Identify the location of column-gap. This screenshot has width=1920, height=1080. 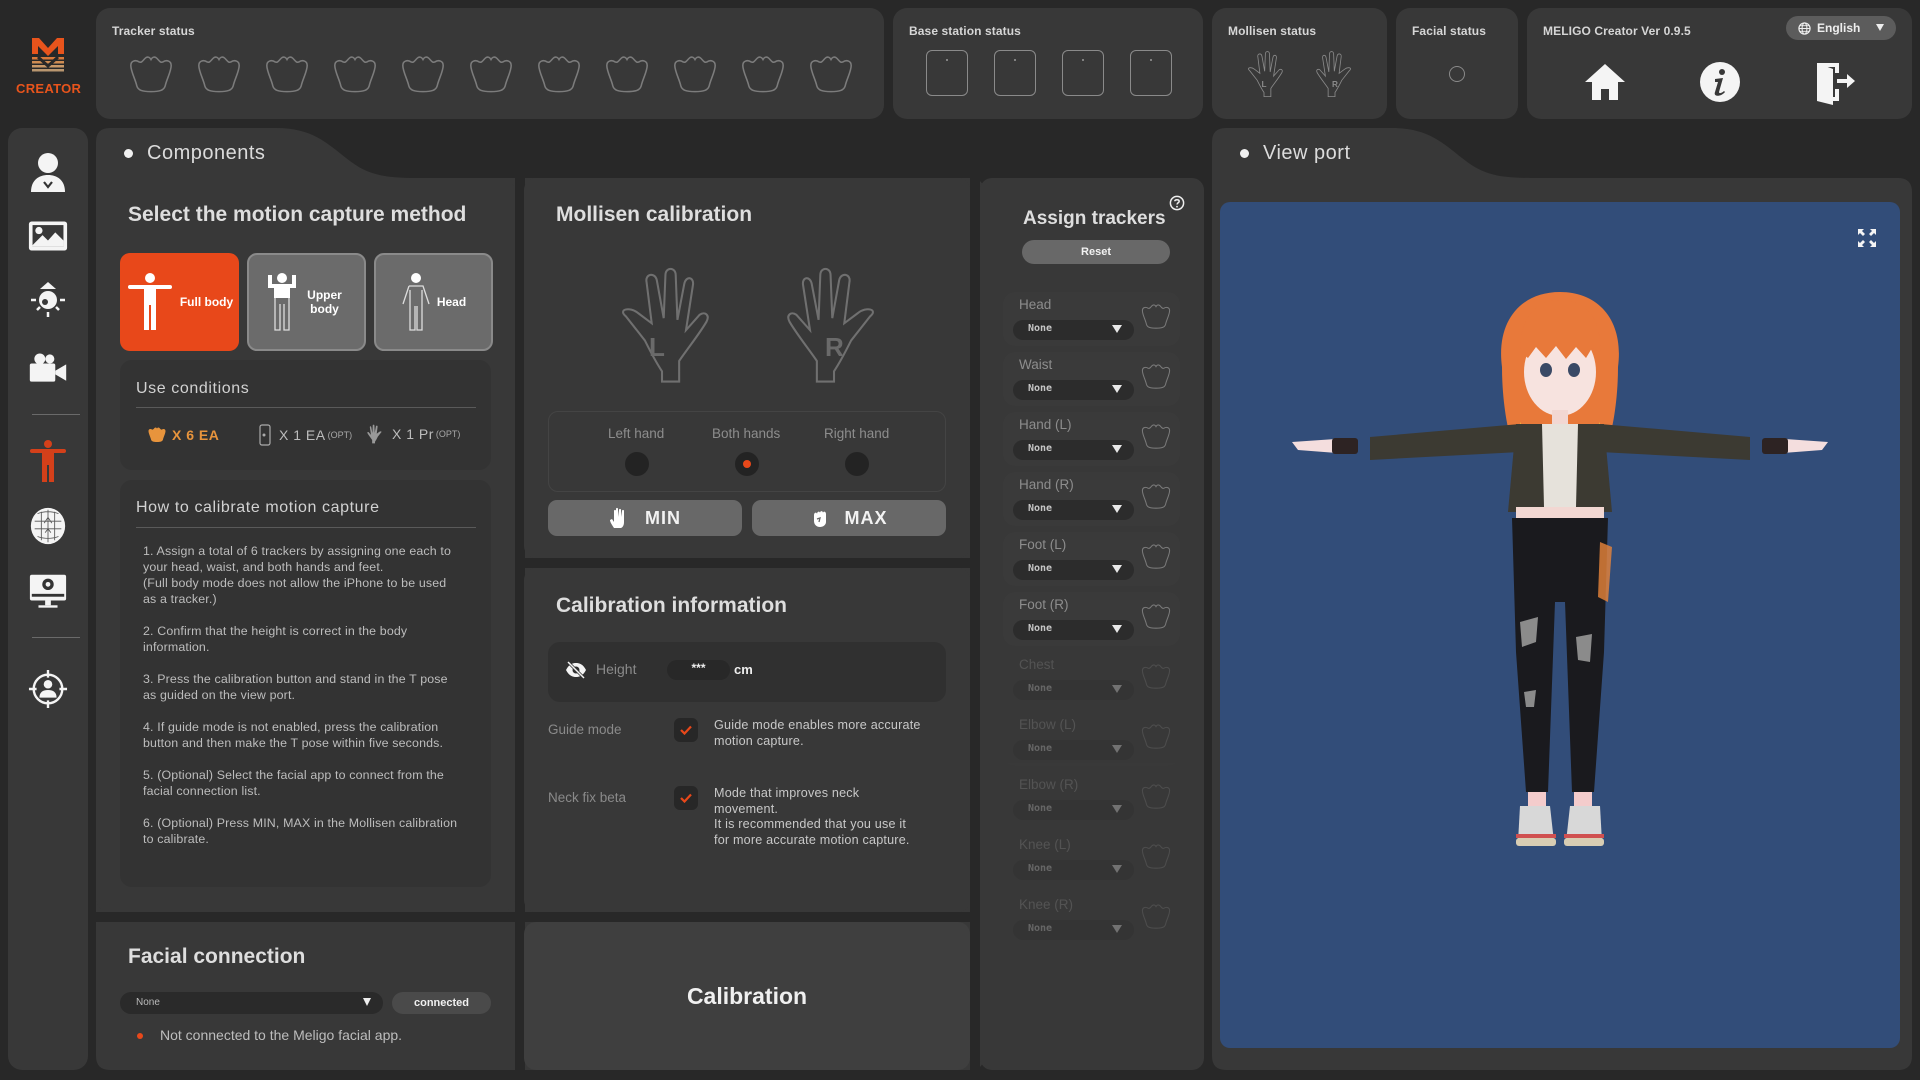
(975, 624).